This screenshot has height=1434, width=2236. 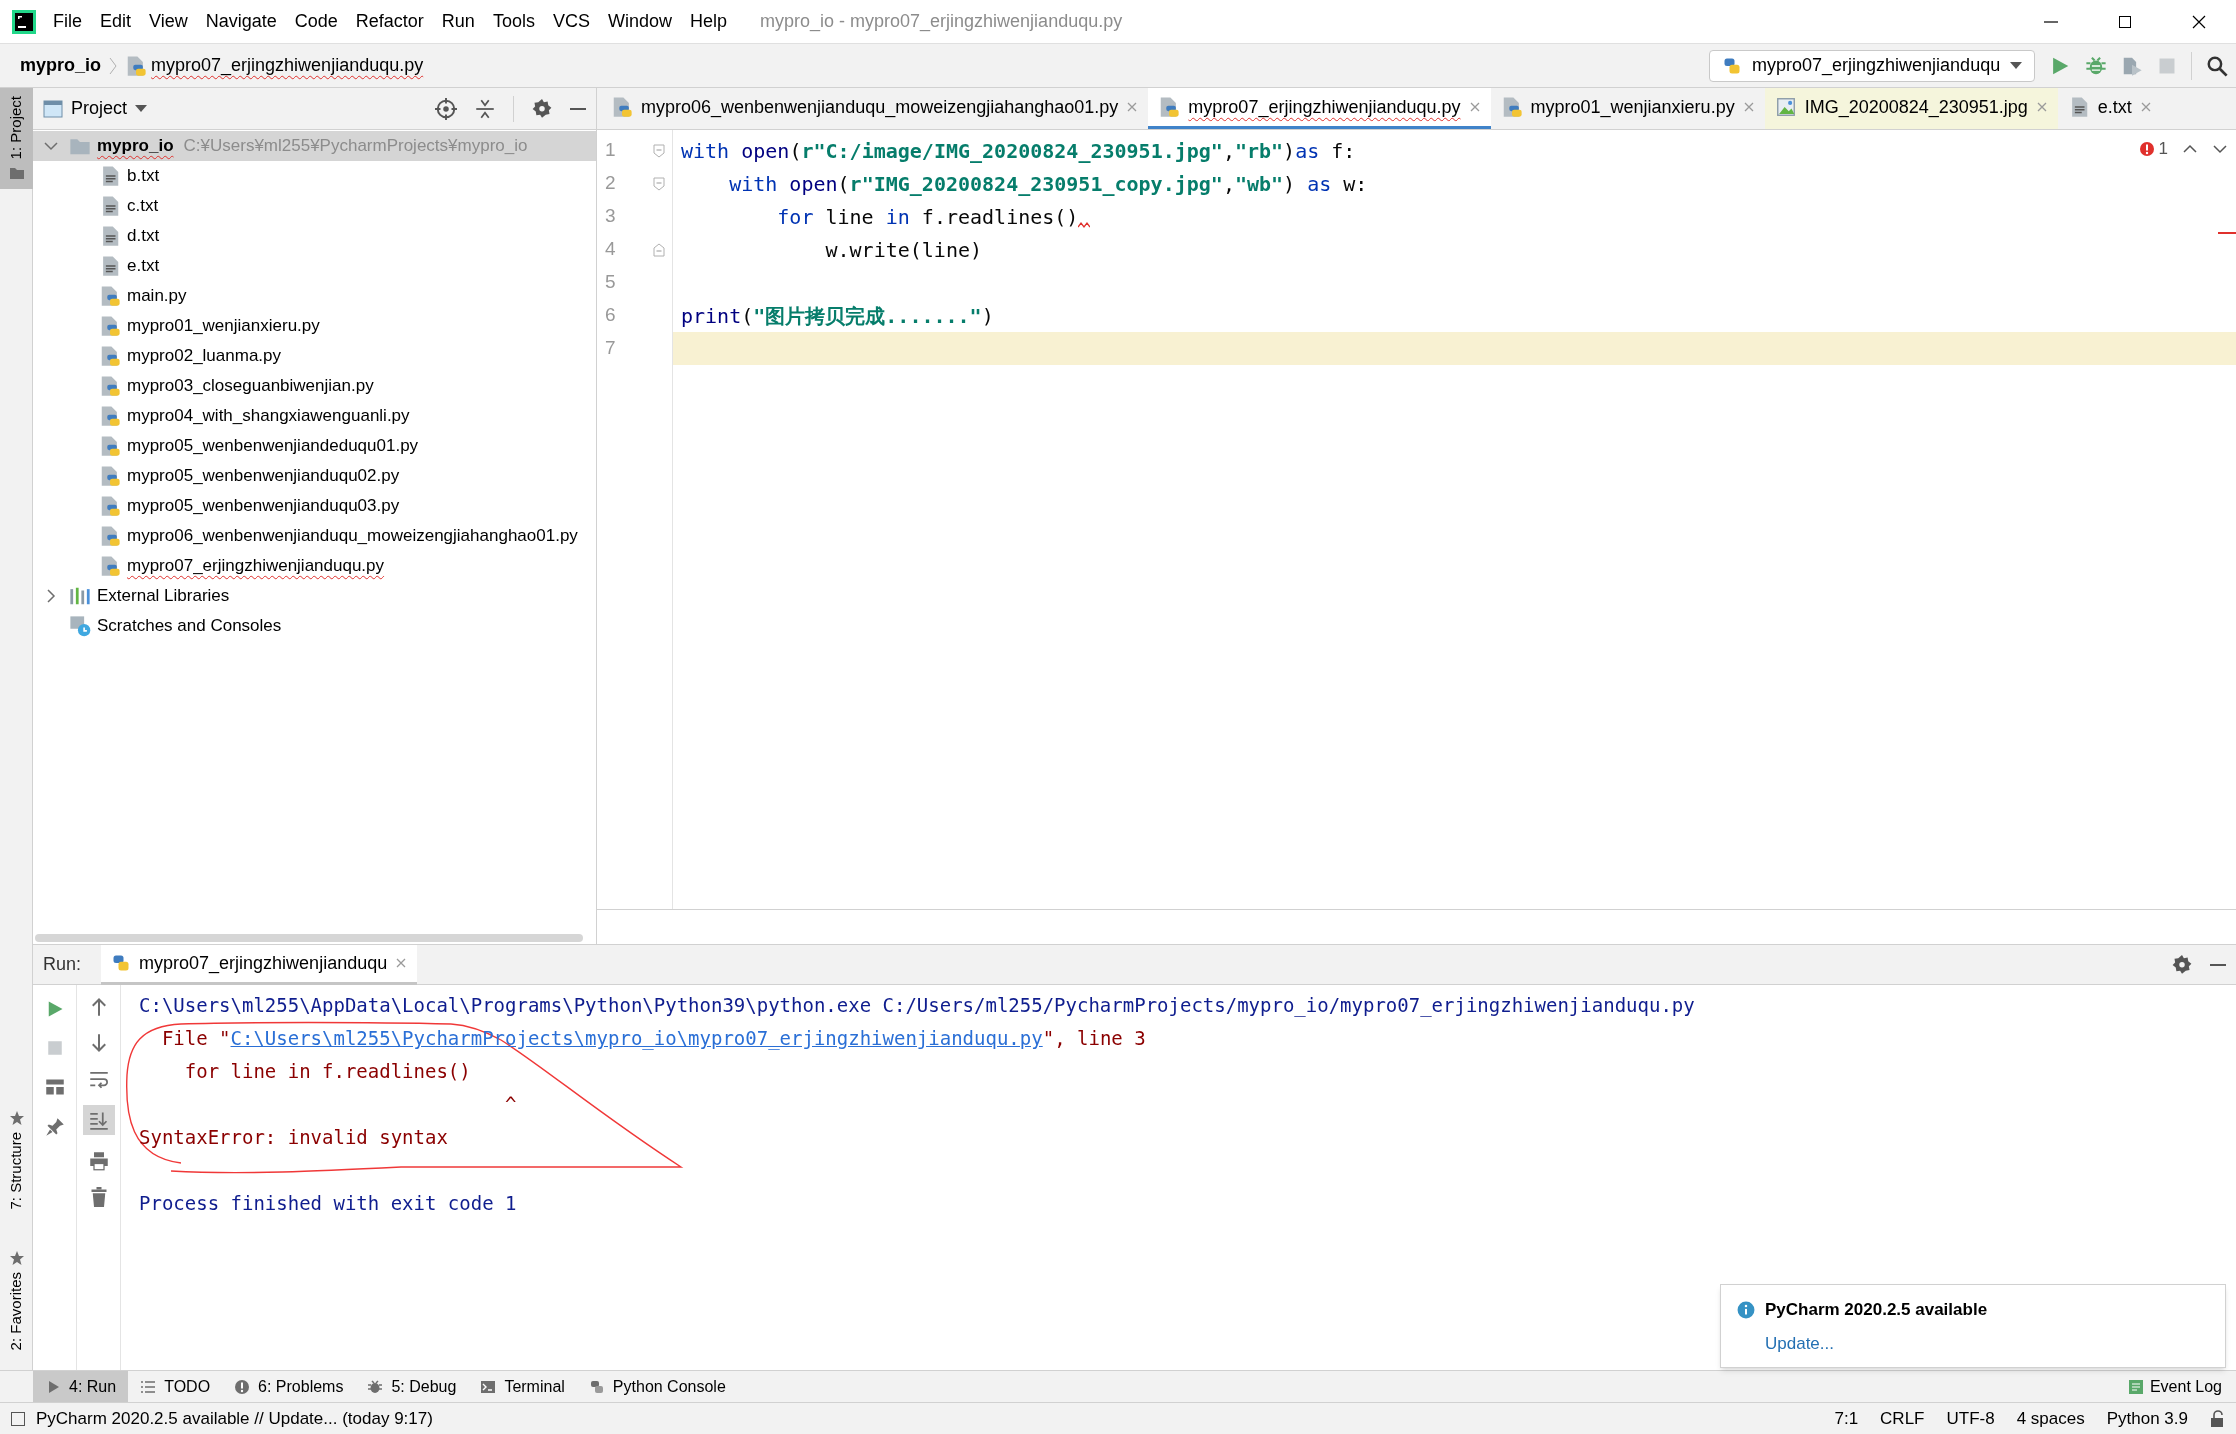 What do you see at coordinates (1970, 1418) in the screenshot?
I see `status-item: UTF-8` at bounding box center [1970, 1418].